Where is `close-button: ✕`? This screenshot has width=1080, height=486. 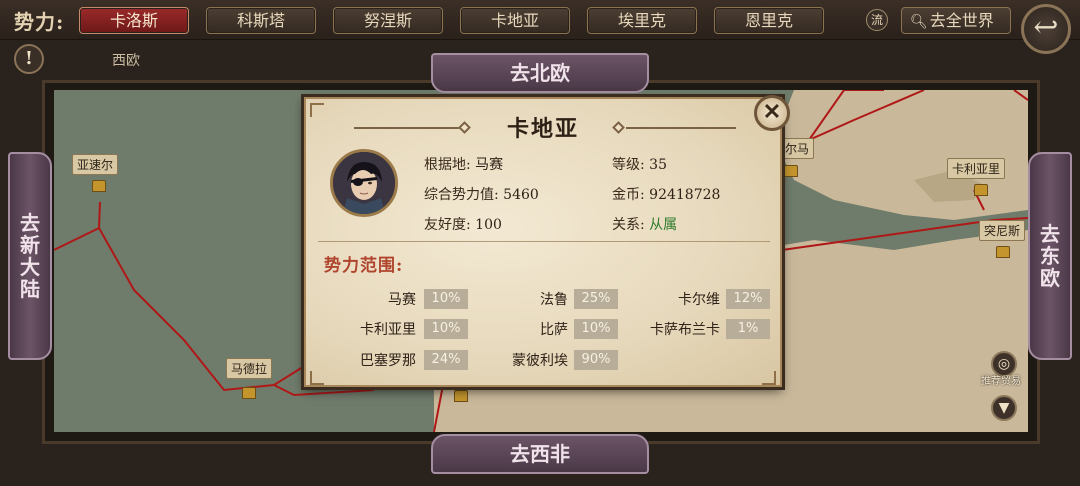
close-button: ✕ is located at coordinates (772, 113).